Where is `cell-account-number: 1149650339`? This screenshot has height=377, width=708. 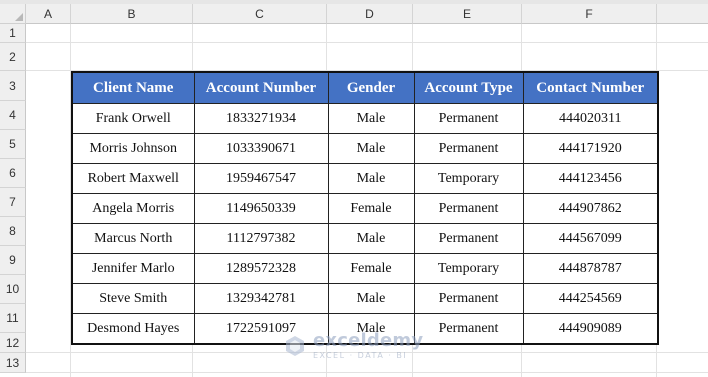 cell-account-number: 1149650339 is located at coordinates (261, 208).